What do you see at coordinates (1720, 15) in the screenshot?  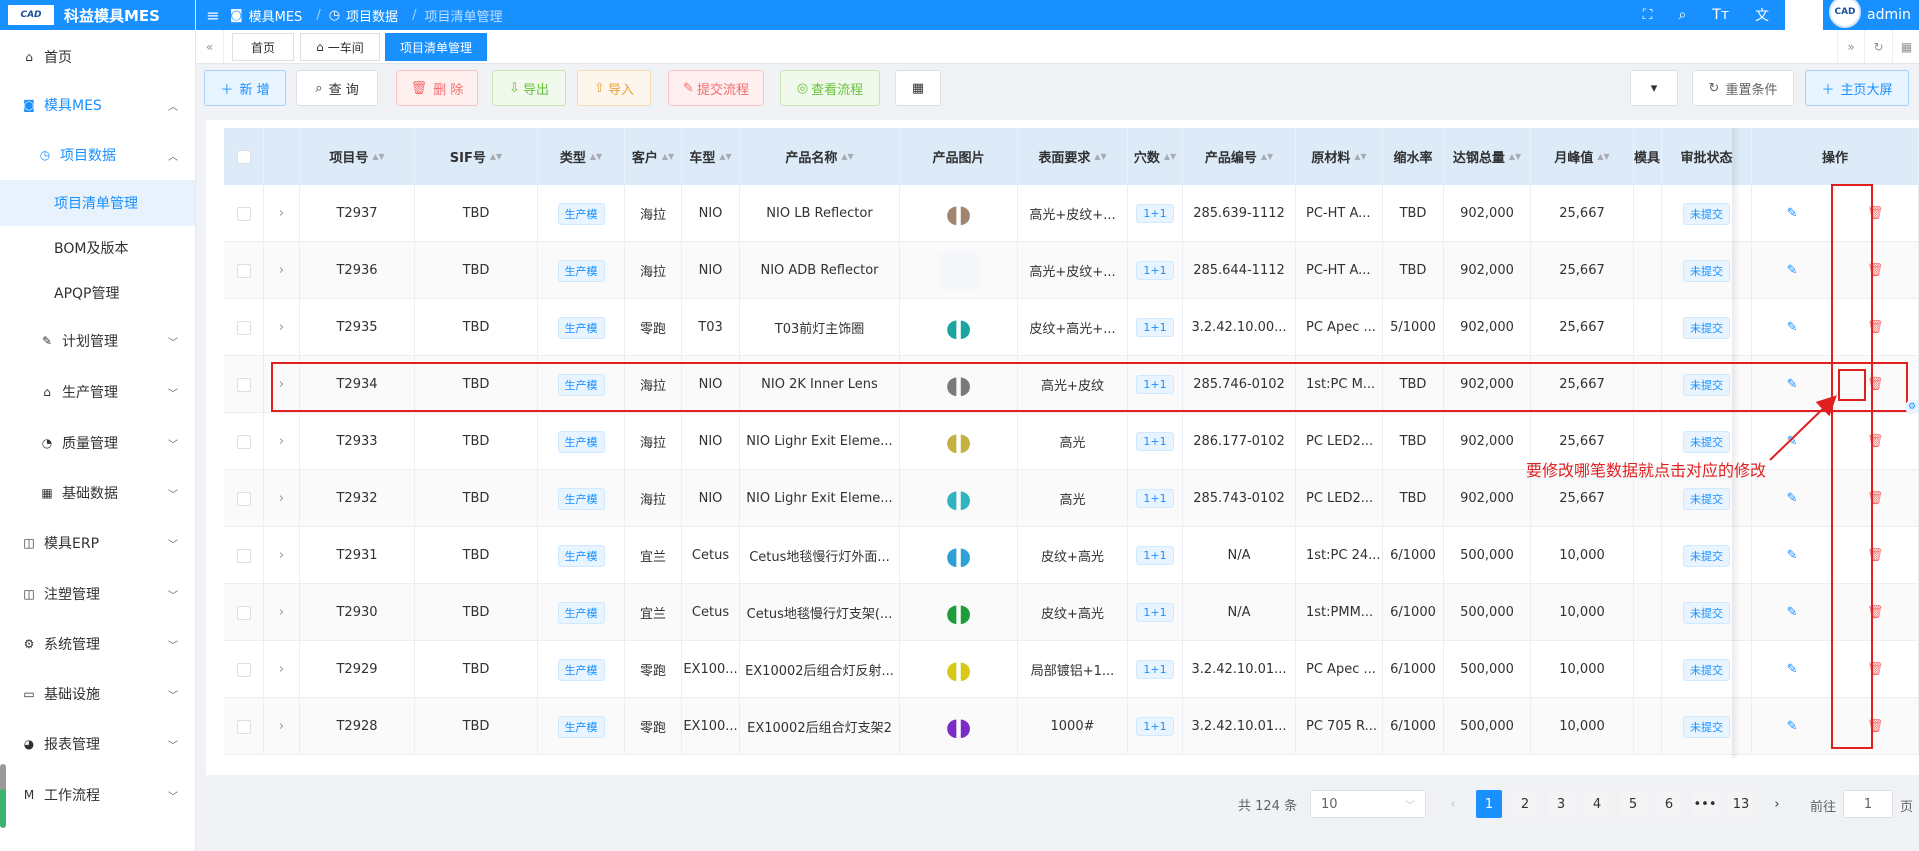 I see `font-size-icon: Tт` at bounding box center [1720, 15].